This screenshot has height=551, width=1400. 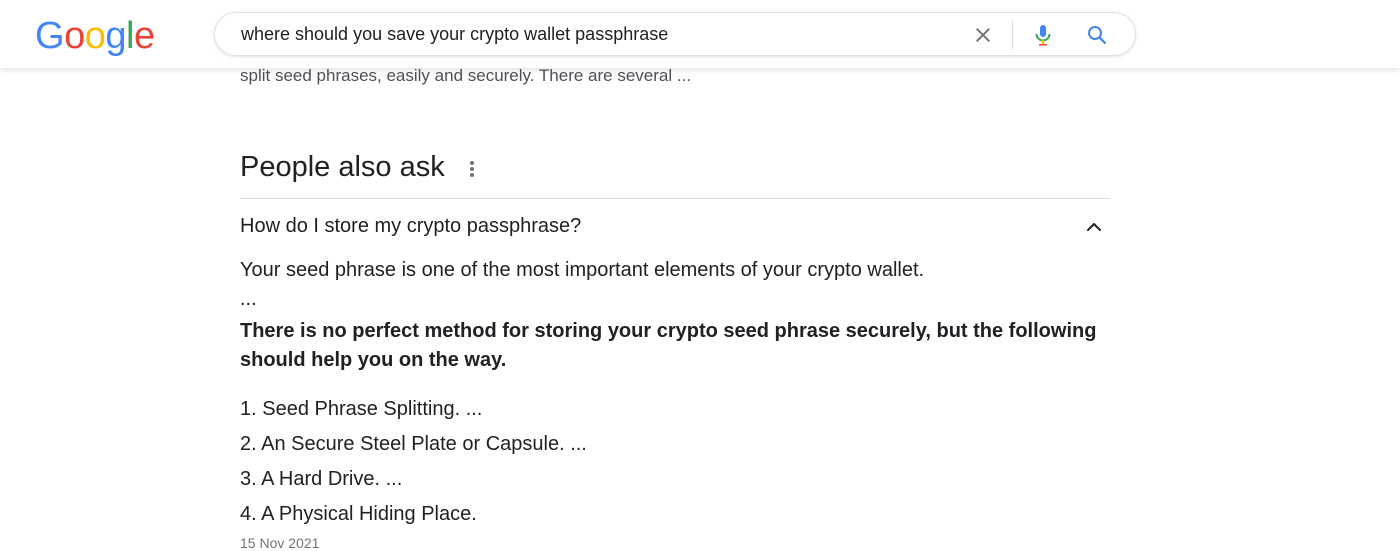 What do you see at coordinates (411, 226) in the screenshot?
I see `question-text: How do I store my crypto passphrase?` at bounding box center [411, 226].